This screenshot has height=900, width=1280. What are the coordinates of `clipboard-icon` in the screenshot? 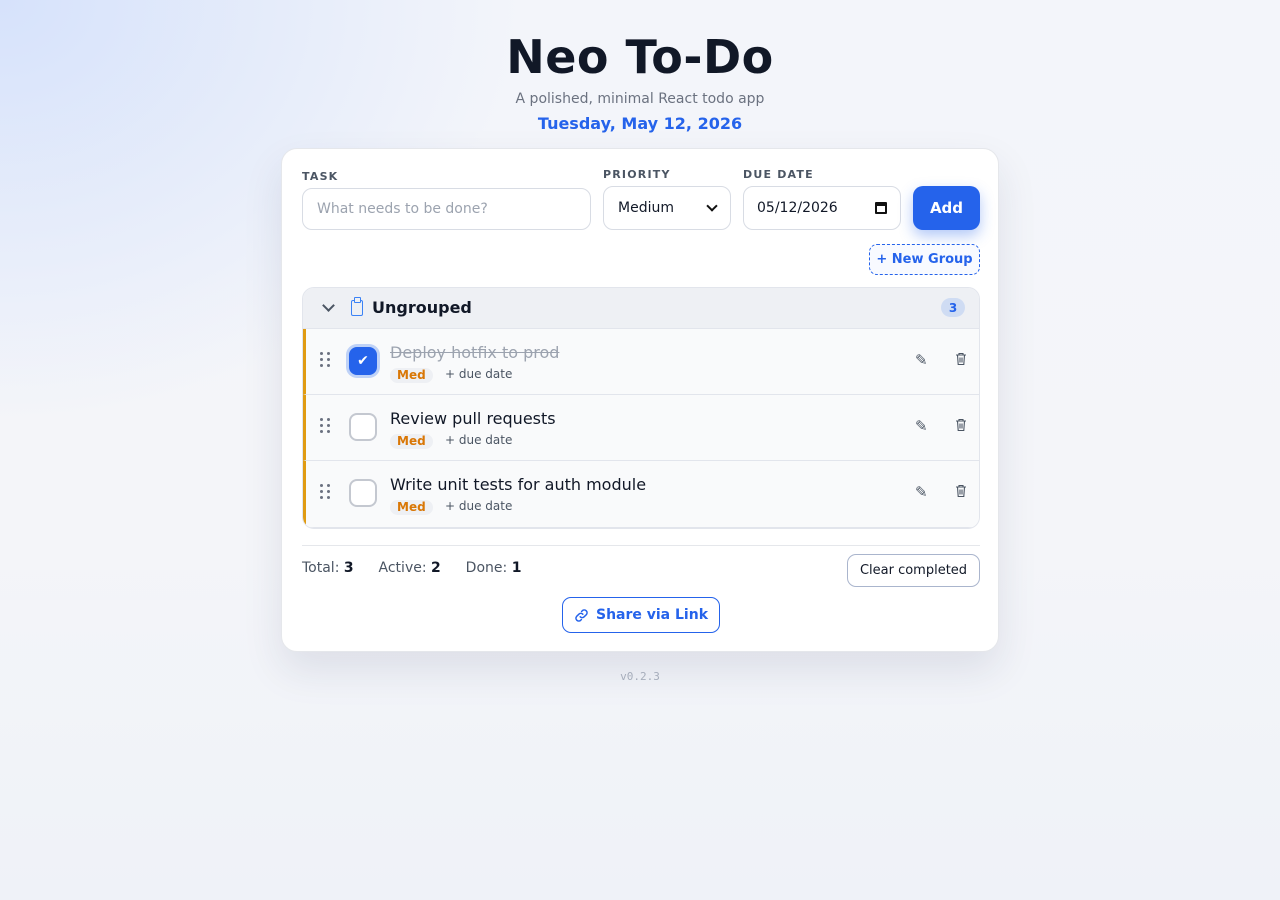 It's located at (357, 306).